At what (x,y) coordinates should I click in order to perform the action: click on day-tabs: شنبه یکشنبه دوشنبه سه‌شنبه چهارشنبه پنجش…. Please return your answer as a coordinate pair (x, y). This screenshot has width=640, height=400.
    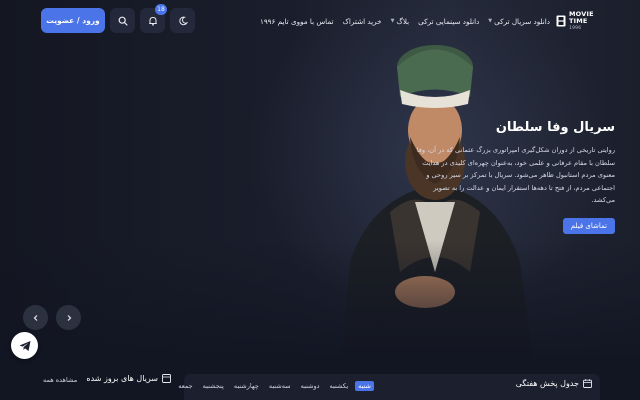
    Looking at the image, I should click on (274, 386).